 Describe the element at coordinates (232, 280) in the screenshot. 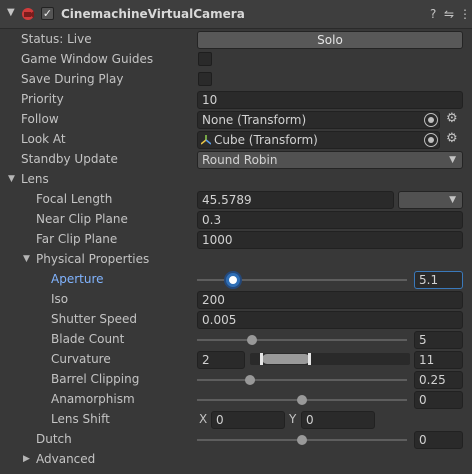

I see `aperture-slider-thumb` at that location.